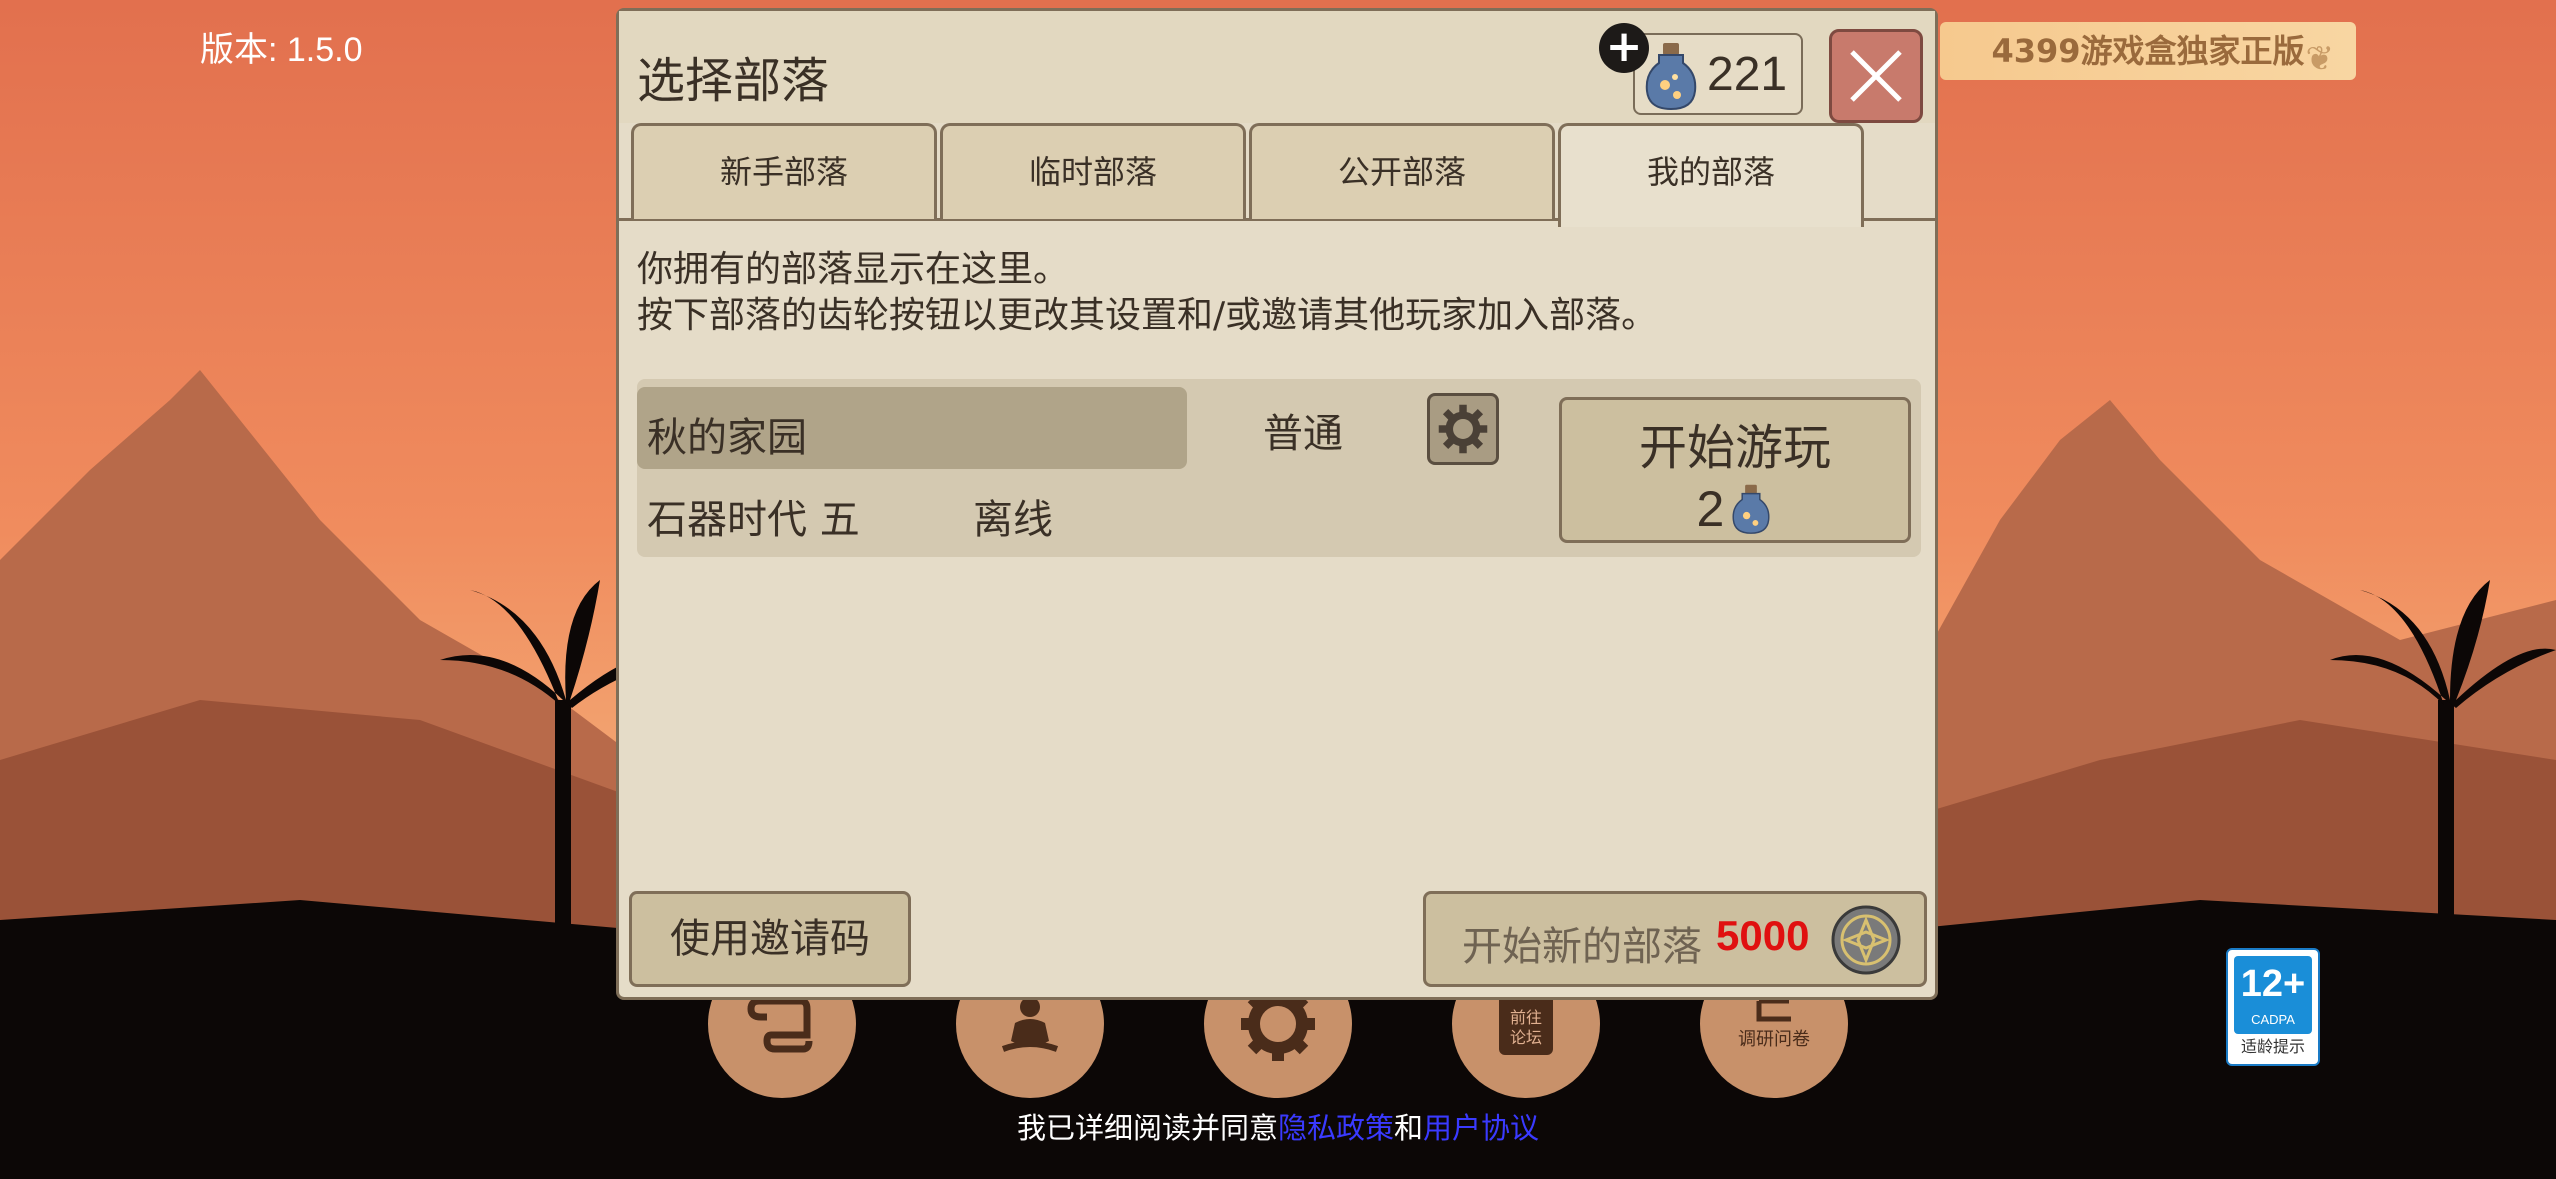 The height and width of the screenshot is (1179, 2556). I want to click on start-play-cost: 2, so click(1710, 509).